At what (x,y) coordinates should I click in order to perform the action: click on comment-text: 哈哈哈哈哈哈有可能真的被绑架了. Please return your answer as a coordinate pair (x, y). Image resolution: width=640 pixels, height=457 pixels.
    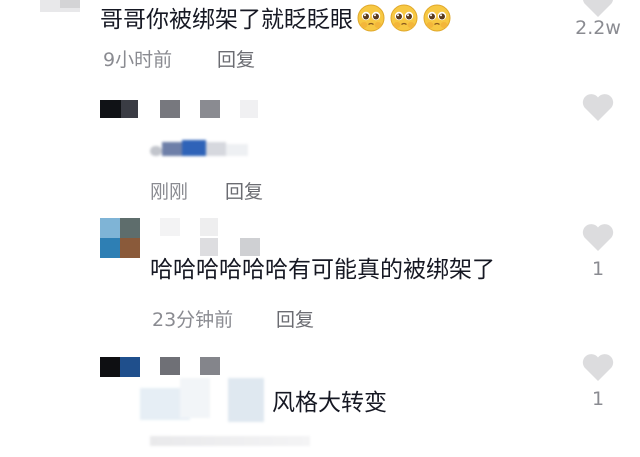
    Looking at the image, I should click on (322, 270).